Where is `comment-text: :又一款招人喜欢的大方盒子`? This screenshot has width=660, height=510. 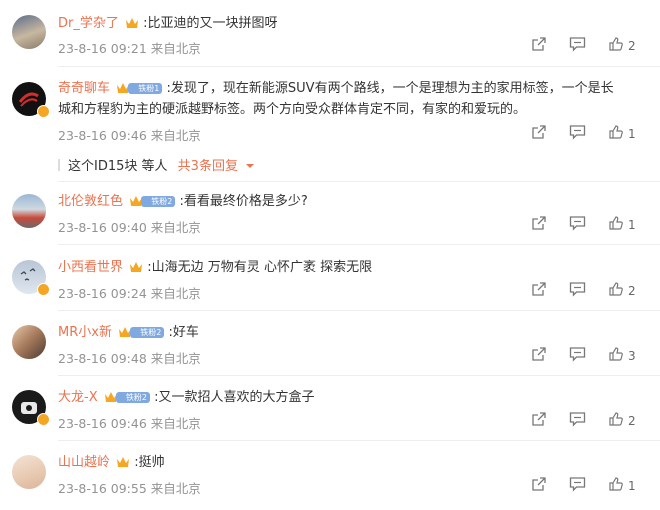
comment-text: :又一款招人喜欢的大方盒子 is located at coordinates (234, 397).